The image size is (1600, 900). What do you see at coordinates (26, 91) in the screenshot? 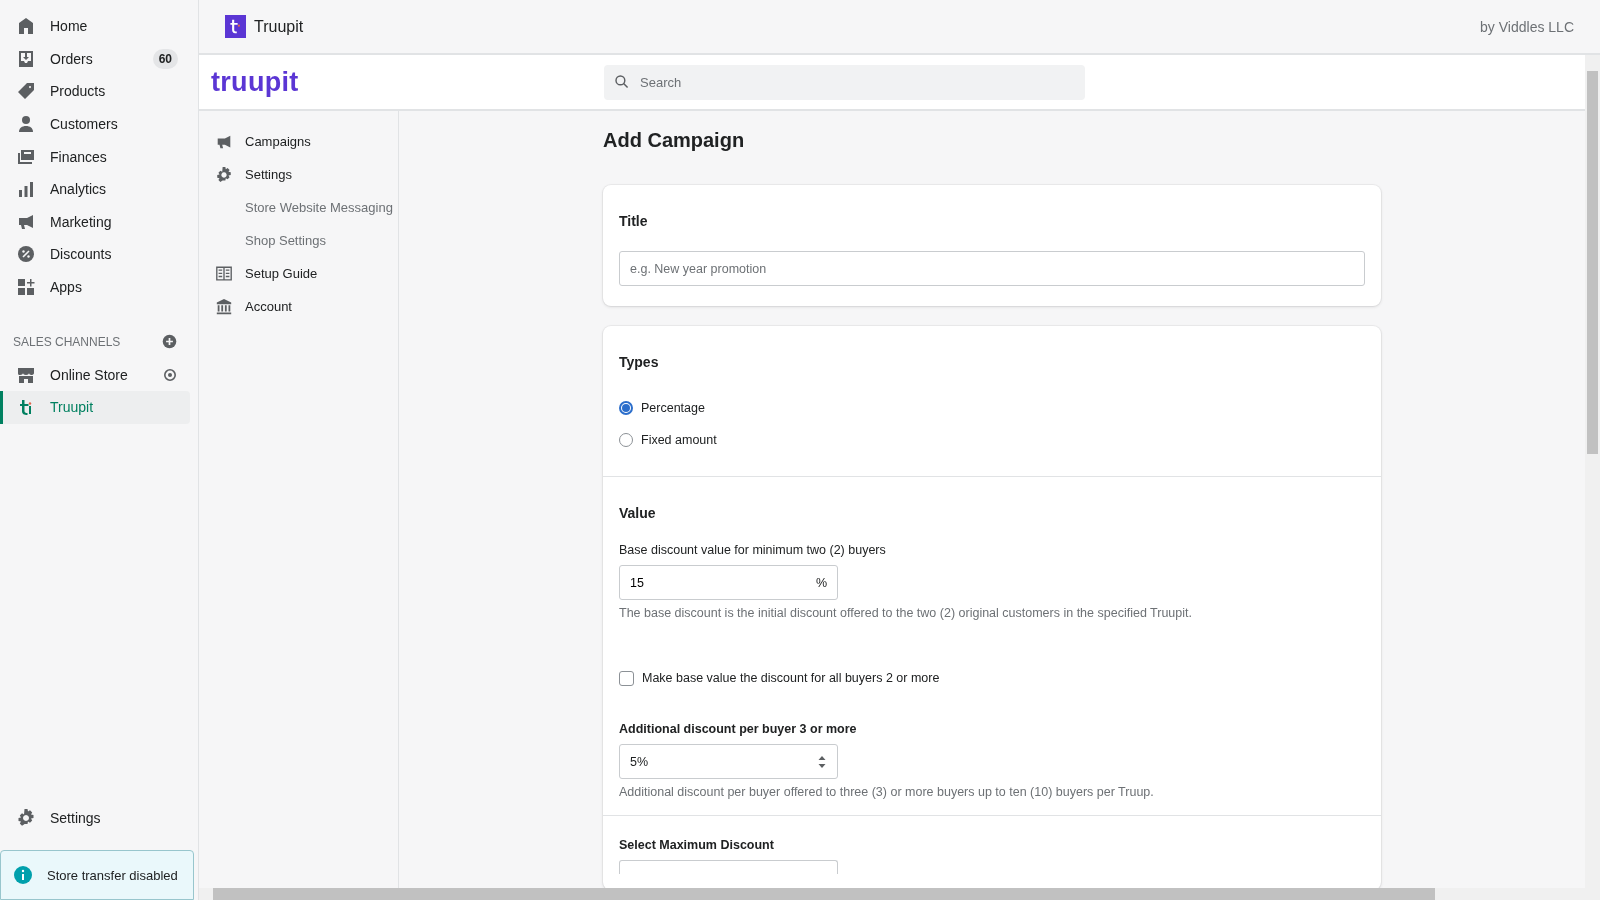
I see `tag-icon` at bounding box center [26, 91].